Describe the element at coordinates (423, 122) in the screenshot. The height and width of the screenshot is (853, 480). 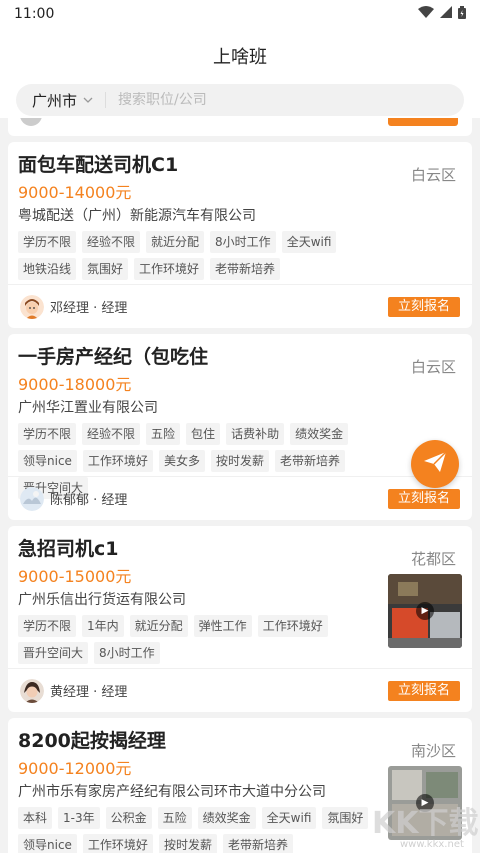
I see `apply-button-partial` at that location.